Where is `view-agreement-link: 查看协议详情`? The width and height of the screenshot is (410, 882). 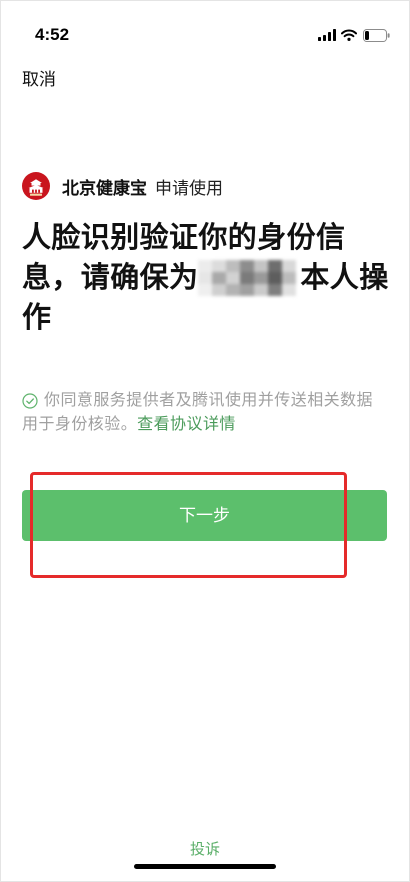 view-agreement-link: 查看协议详情 is located at coordinates (186, 425).